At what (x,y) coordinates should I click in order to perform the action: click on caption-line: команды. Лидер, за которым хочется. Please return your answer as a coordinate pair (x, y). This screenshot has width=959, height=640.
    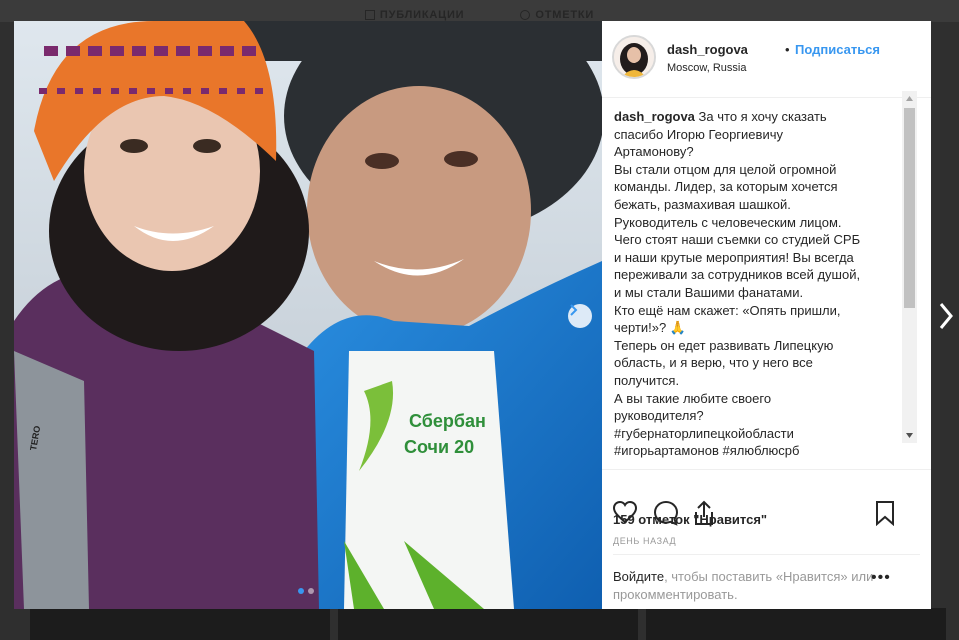
    Looking at the image, I should click on (726, 187).